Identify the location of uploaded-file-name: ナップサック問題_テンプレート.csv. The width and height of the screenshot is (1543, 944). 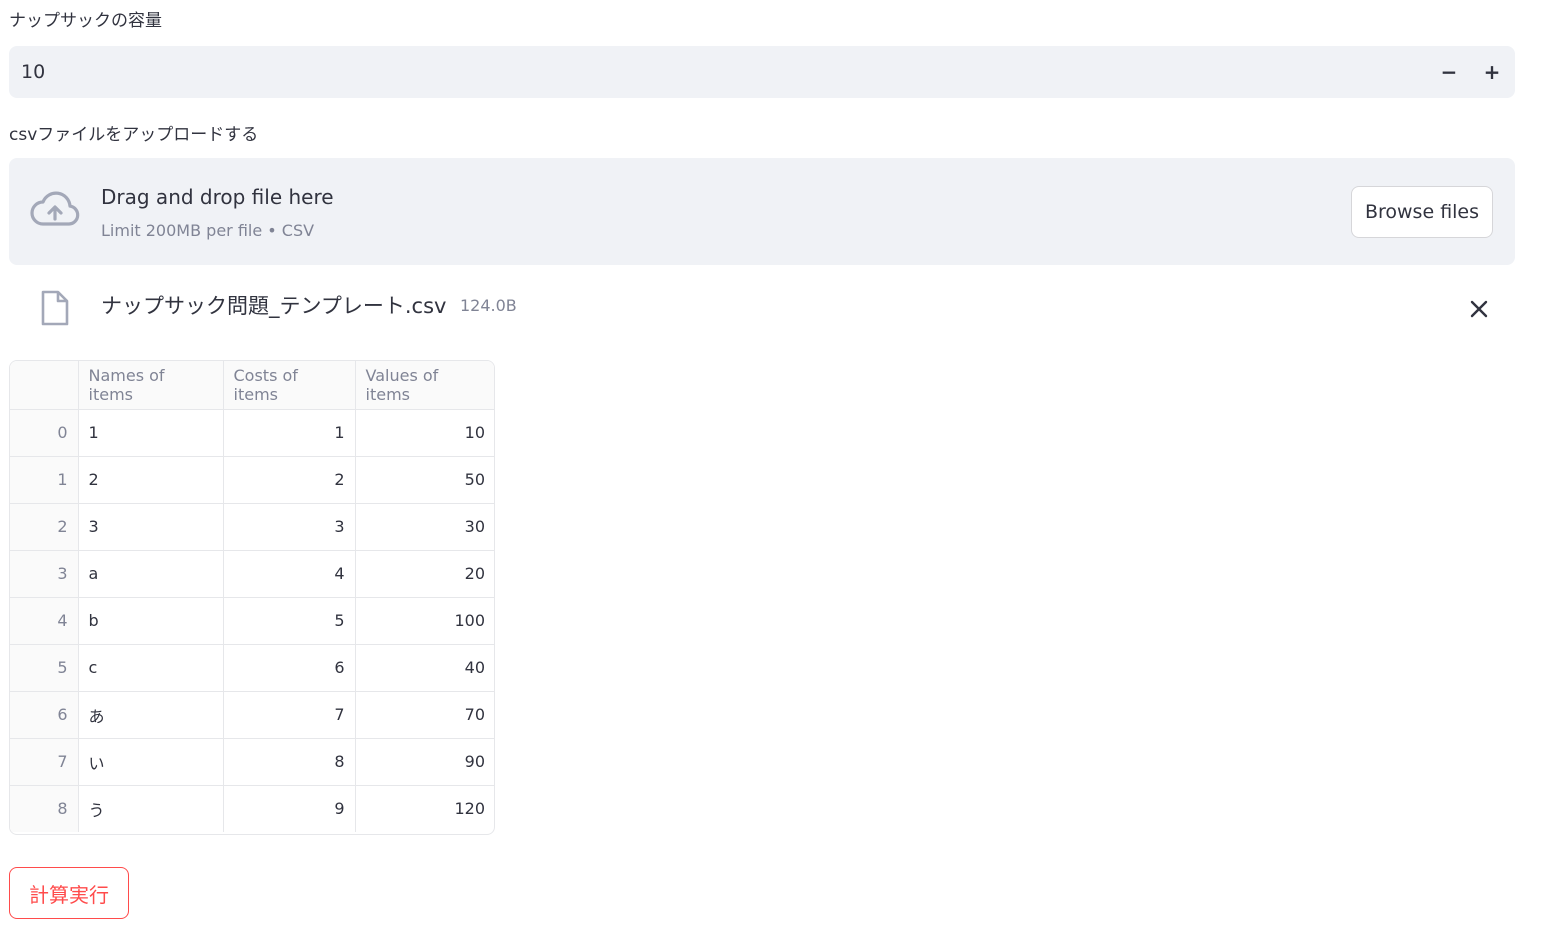
(274, 306).